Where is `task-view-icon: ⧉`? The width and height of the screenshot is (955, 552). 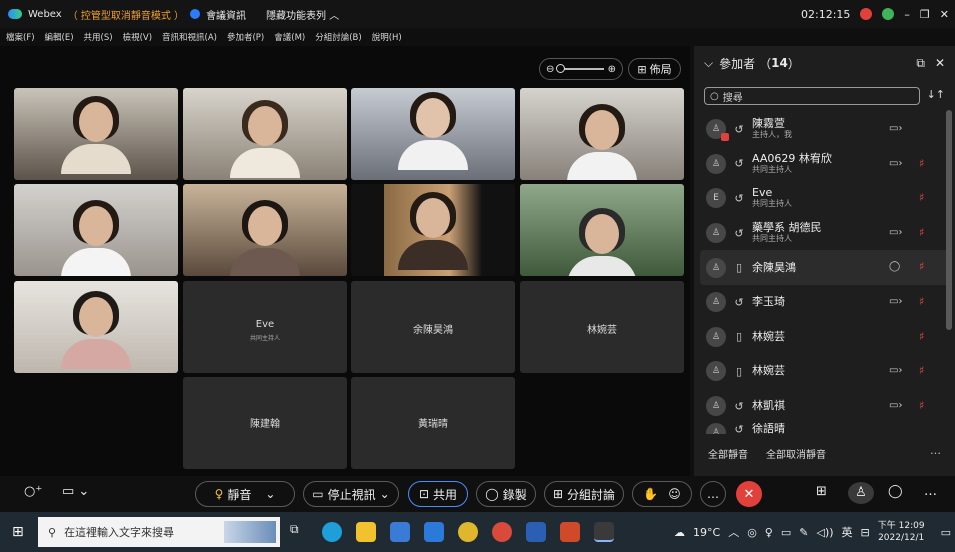
task-view-icon: ⧉ is located at coordinates (300, 532).